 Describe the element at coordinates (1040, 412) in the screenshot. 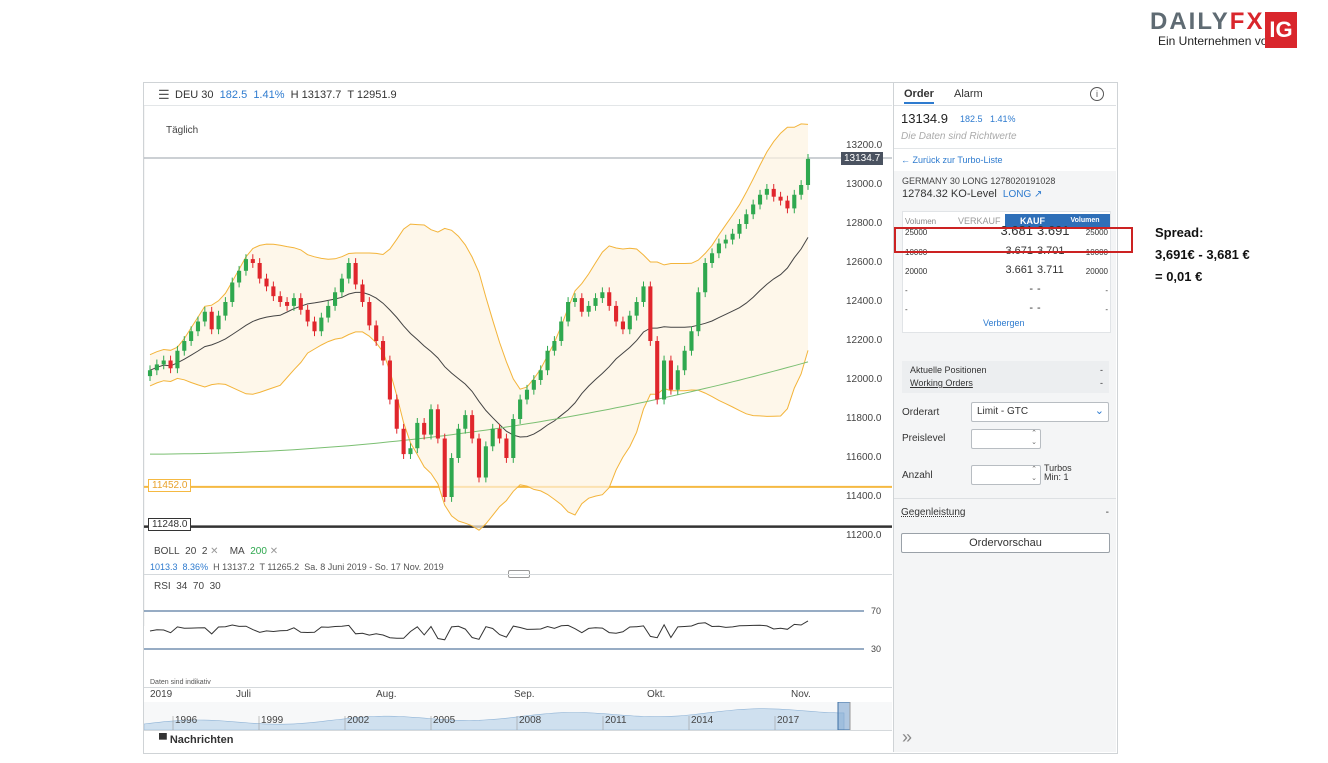

I see `order-type-select: Limit - GTC ⌄` at that location.